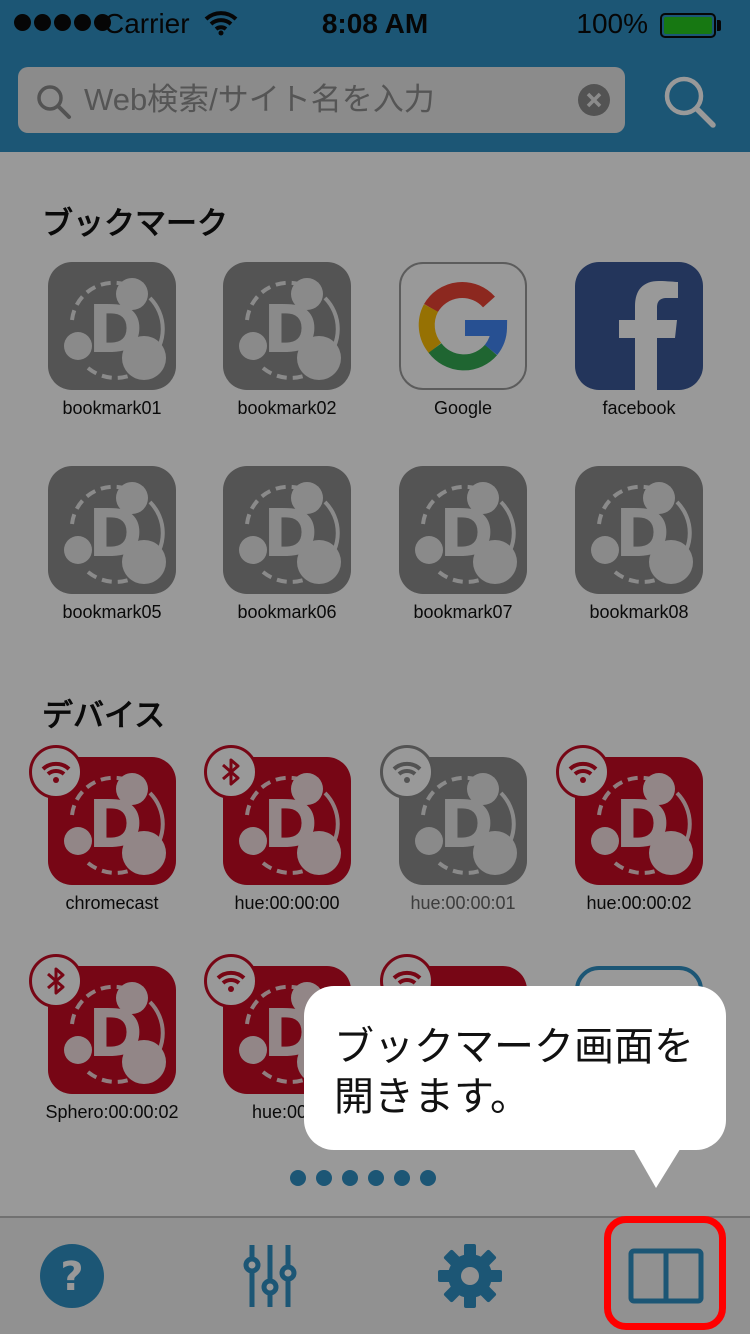 This screenshot has width=750, height=1334. I want to click on settings-sliders-tab, so click(270, 1276).